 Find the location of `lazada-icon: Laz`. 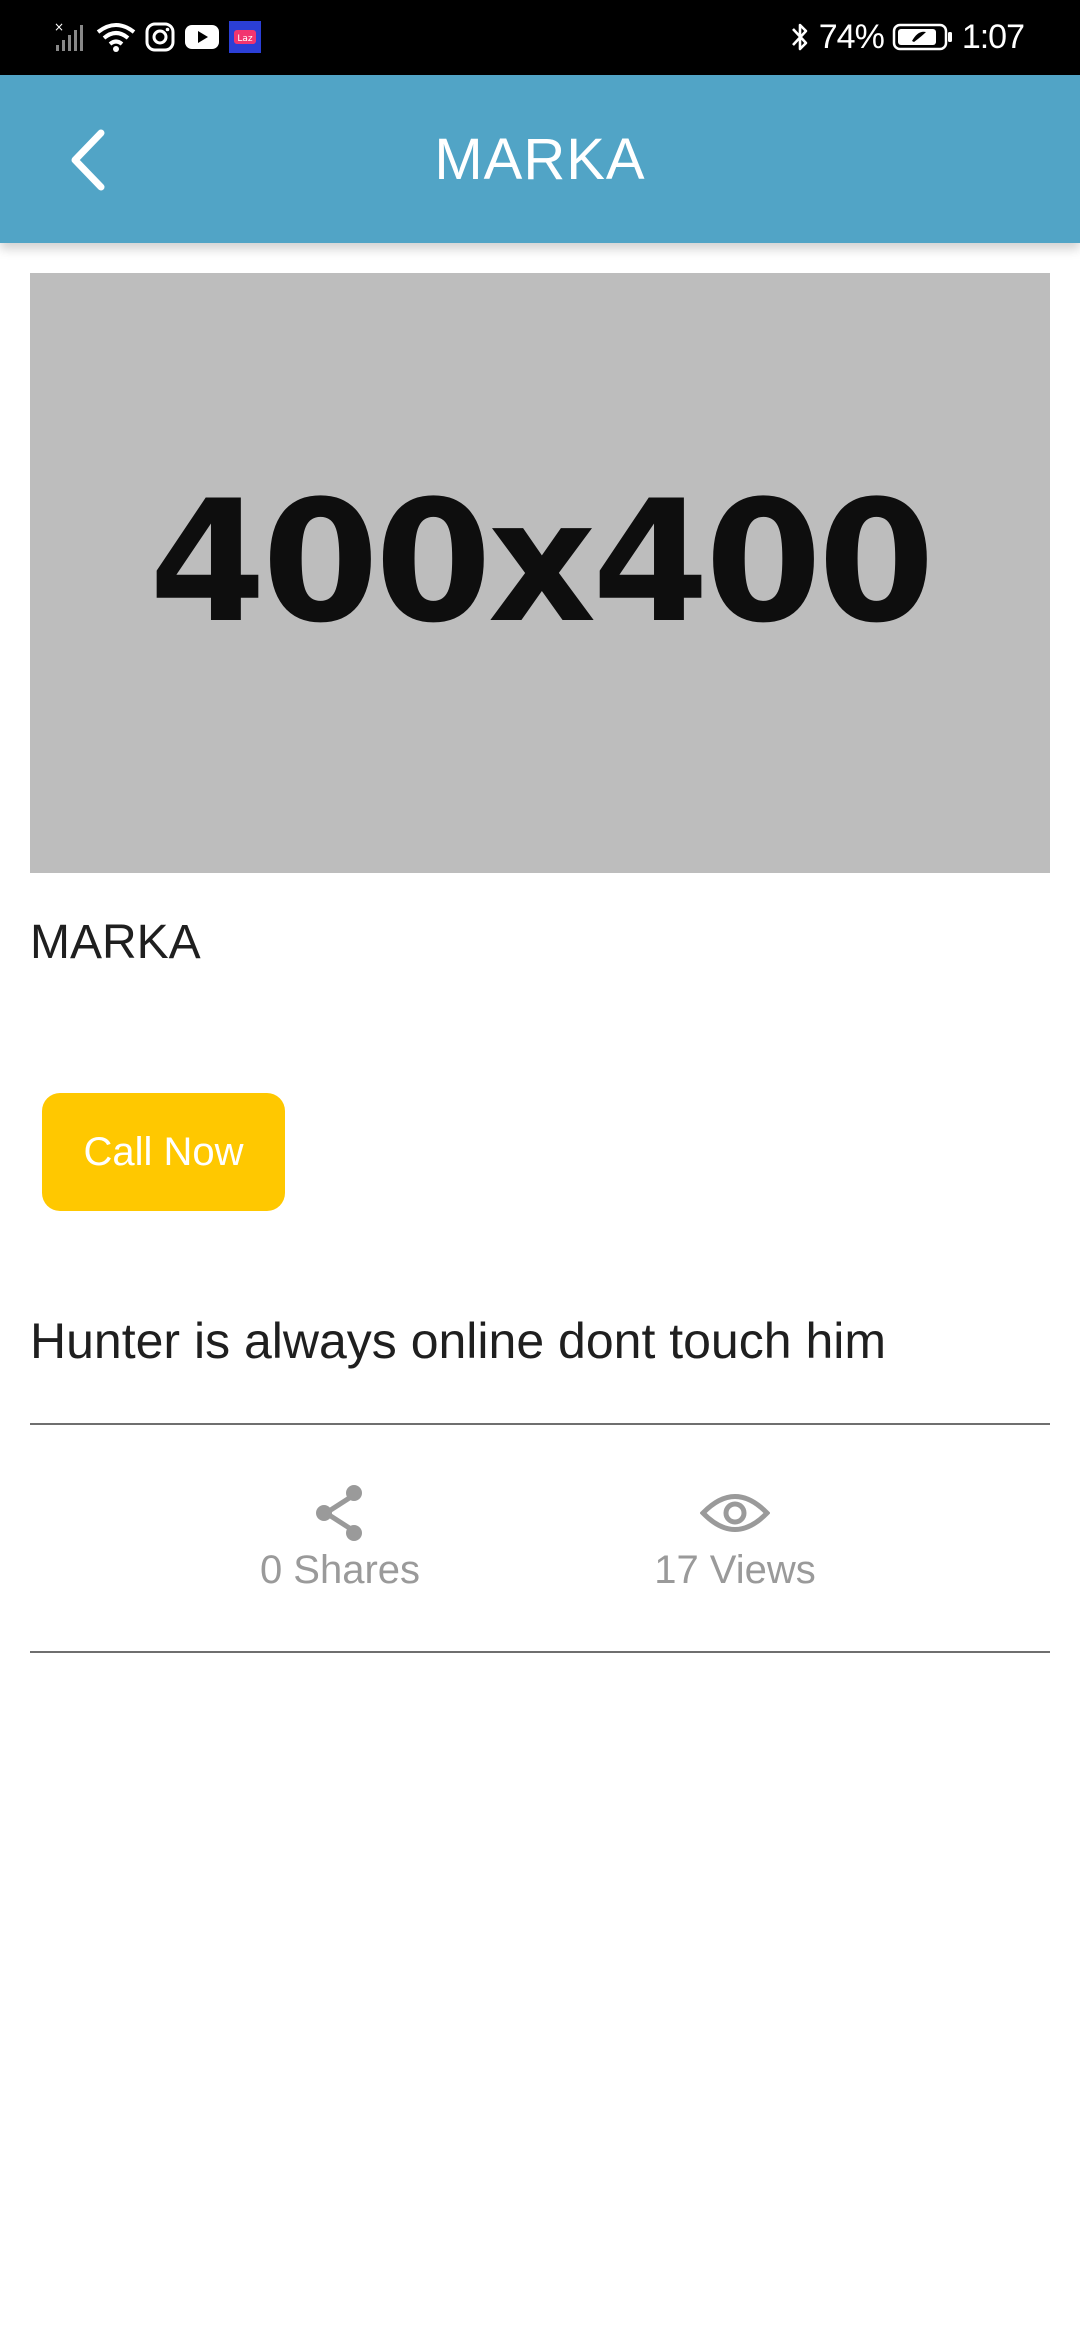

lazada-icon: Laz is located at coordinates (245, 37).